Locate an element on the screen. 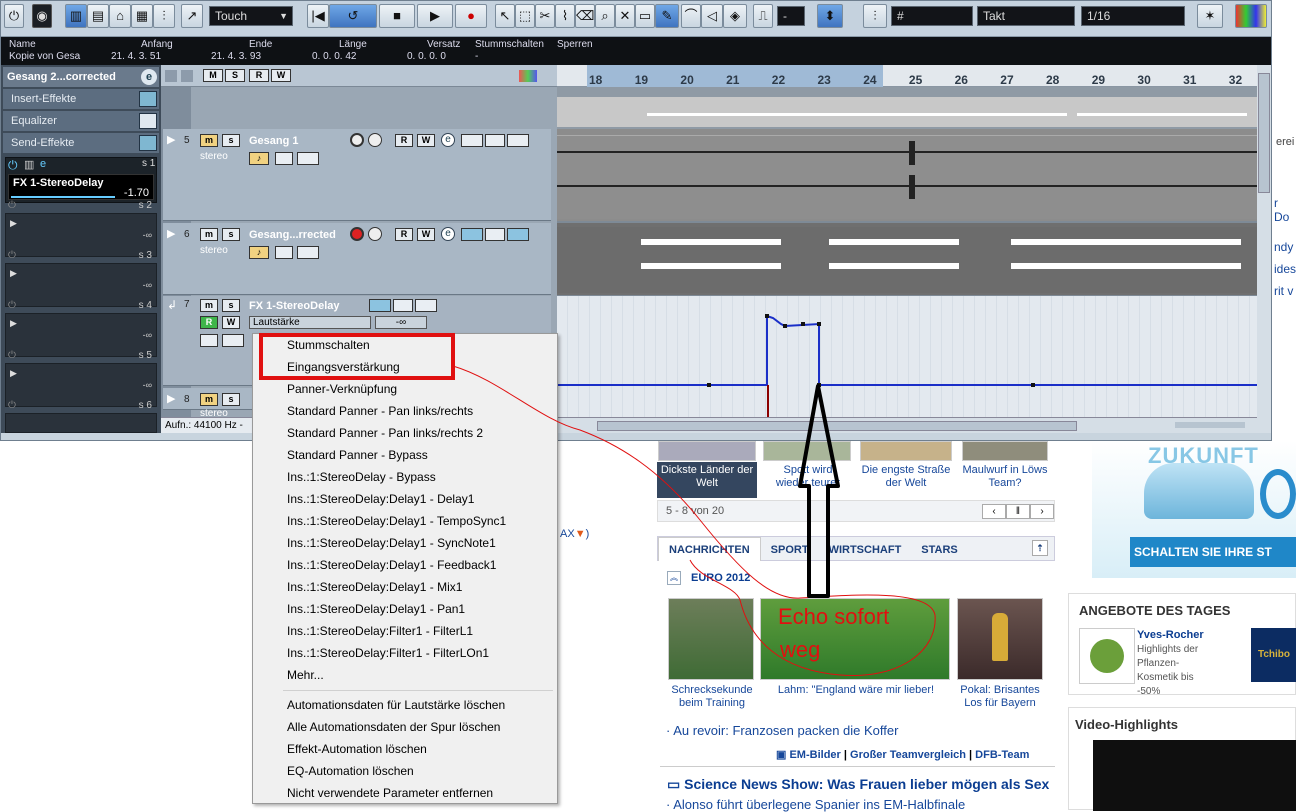 Image resolution: width=1296 pixels, height=812 pixels. info-value-offset: 0. 0. 0. 0 is located at coordinates (426, 56).